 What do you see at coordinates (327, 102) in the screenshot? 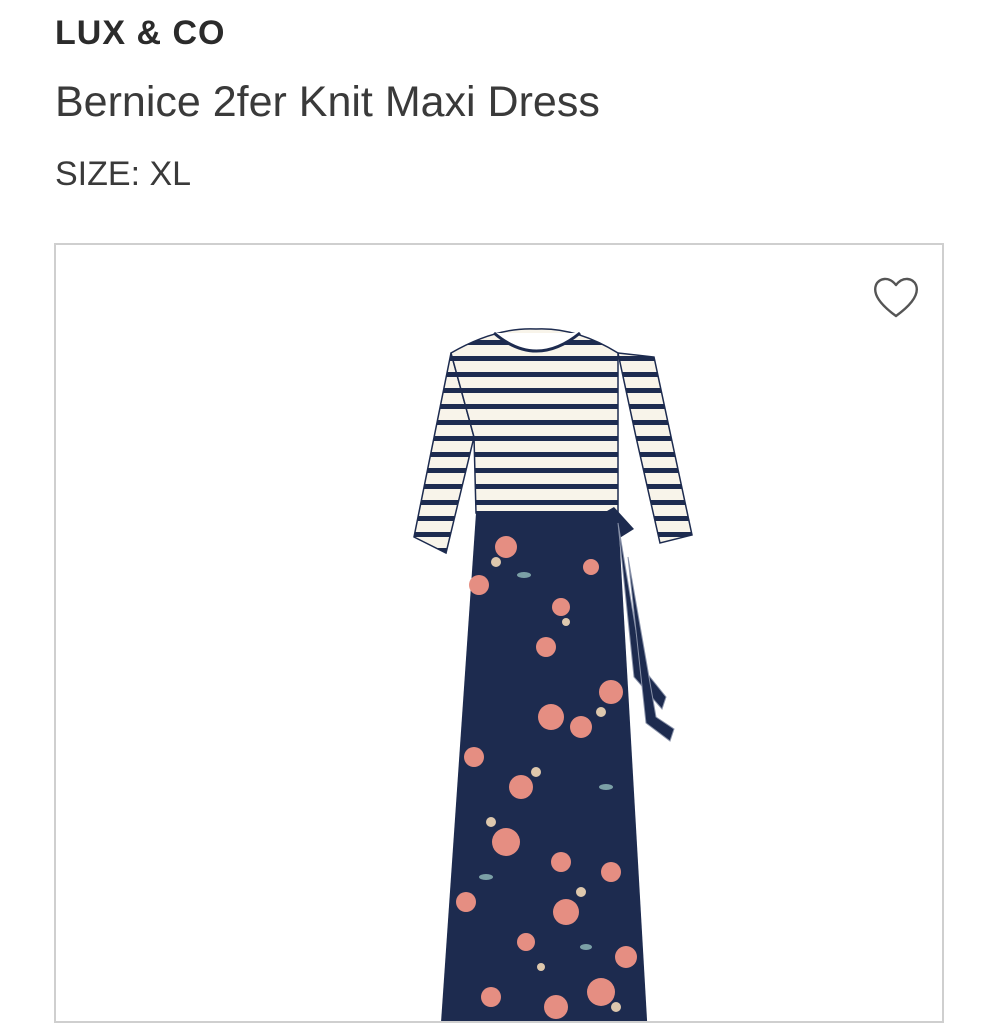
I see `product-title: Bernice 2fer Knit Maxi Dress` at bounding box center [327, 102].